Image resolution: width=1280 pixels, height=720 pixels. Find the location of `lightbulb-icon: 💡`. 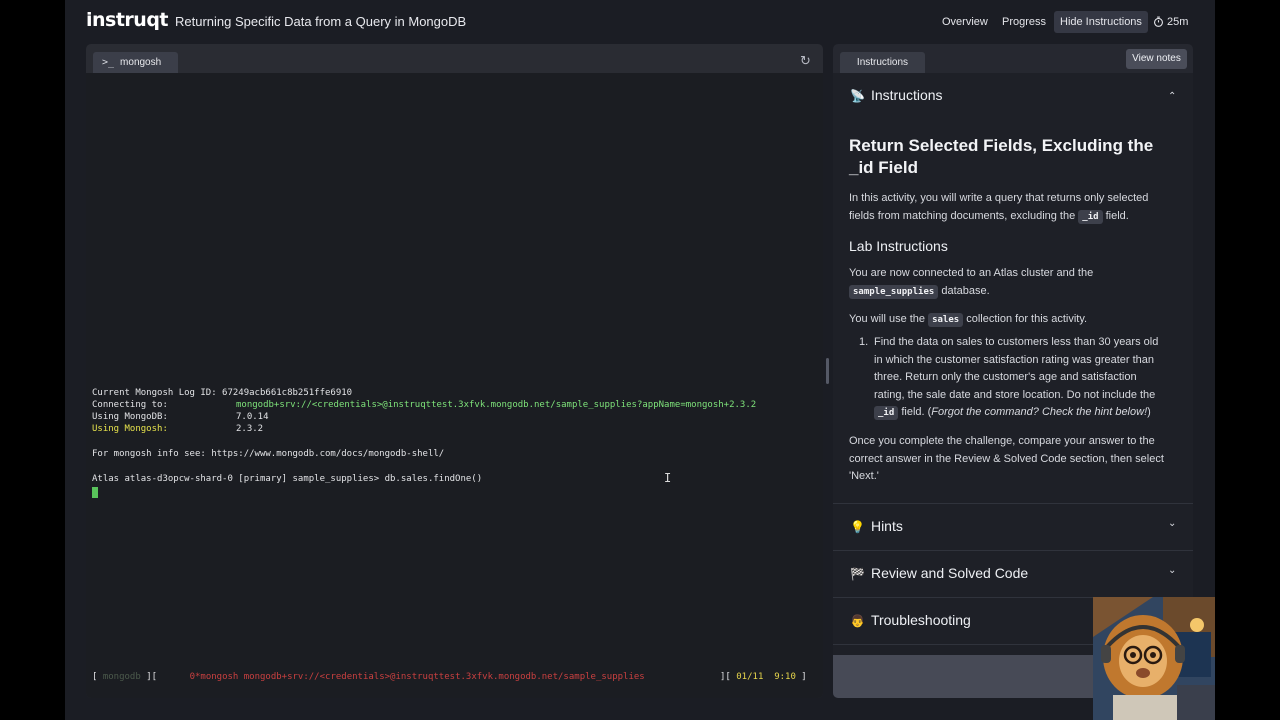

lightbulb-icon: 💡 is located at coordinates (857, 527).